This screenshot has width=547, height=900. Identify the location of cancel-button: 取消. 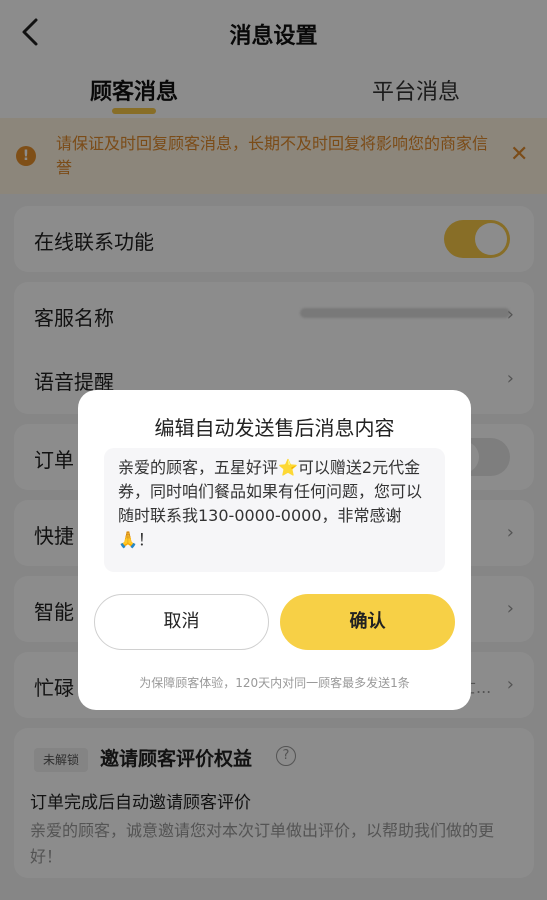
(181, 622).